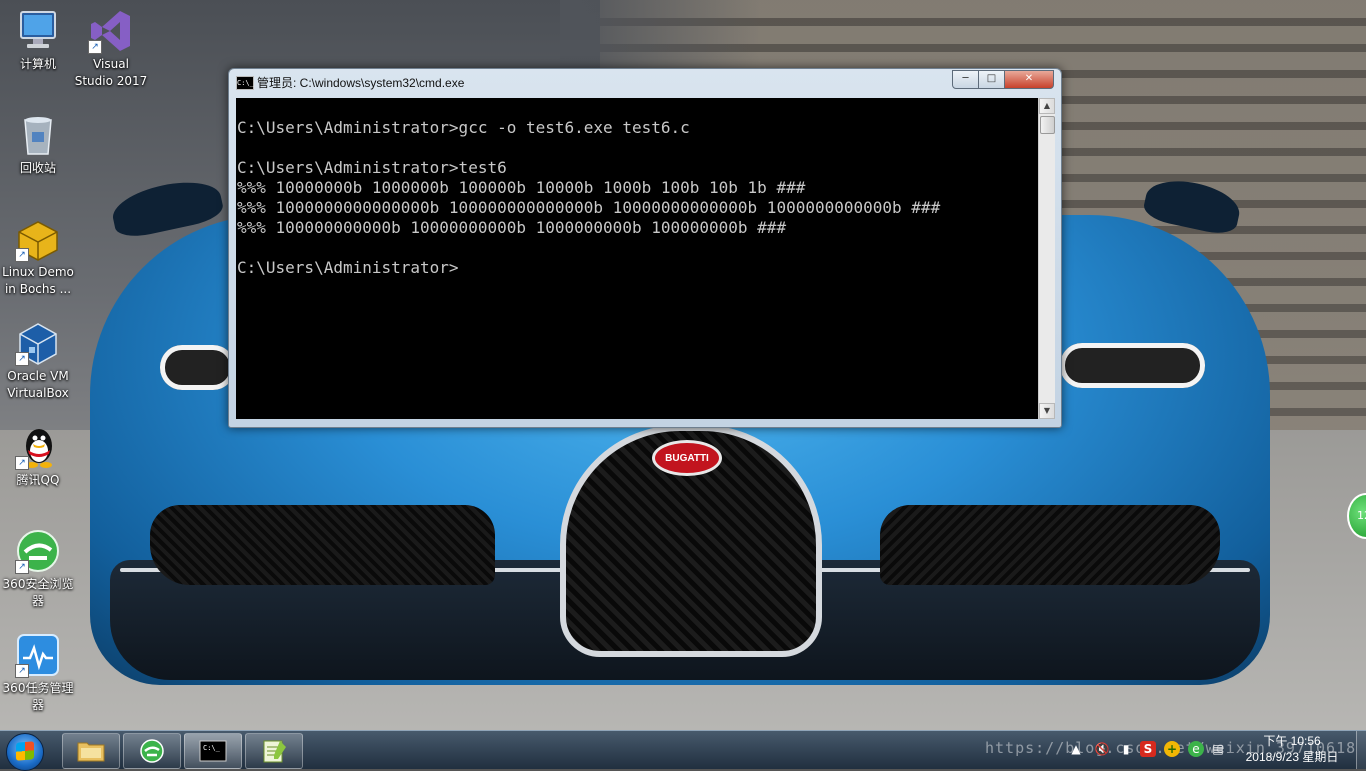 The width and height of the screenshot is (1366, 771). I want to click on desktop-icon-recycle-bin: 回收站, so click(38, 144).